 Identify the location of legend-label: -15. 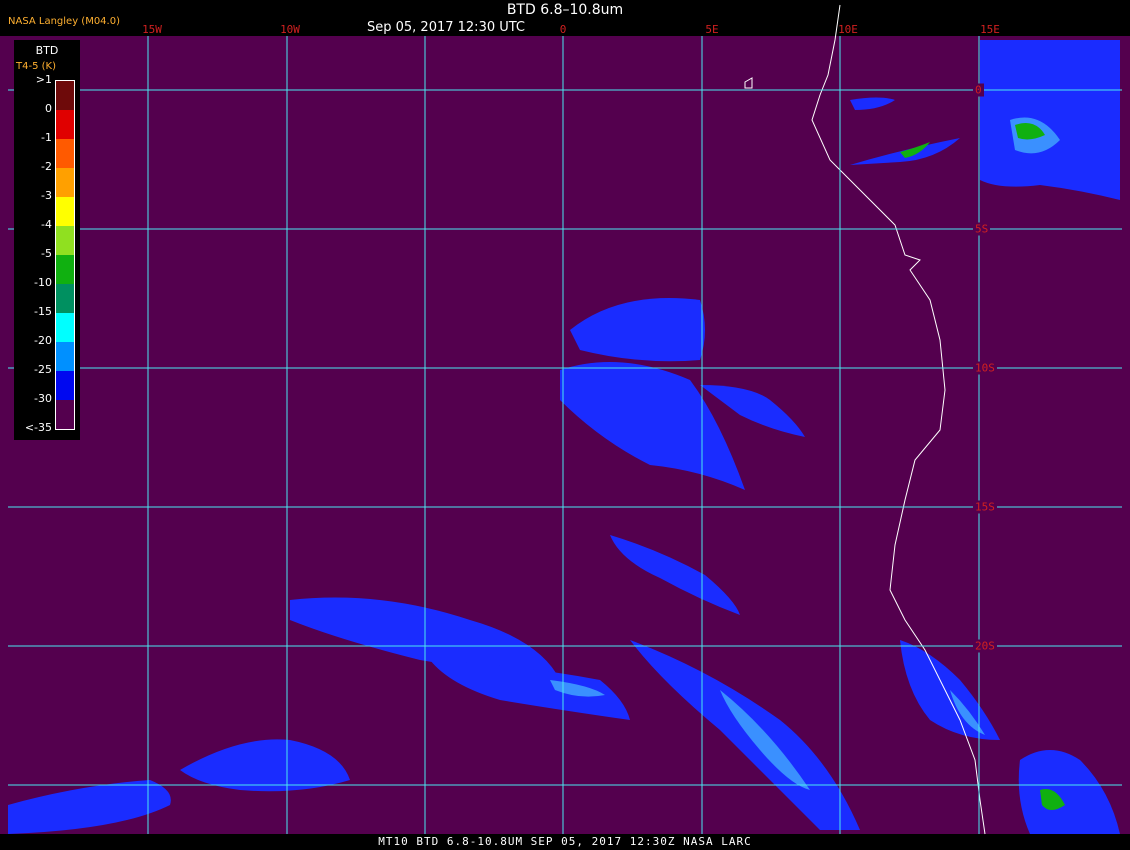
(43, 311).